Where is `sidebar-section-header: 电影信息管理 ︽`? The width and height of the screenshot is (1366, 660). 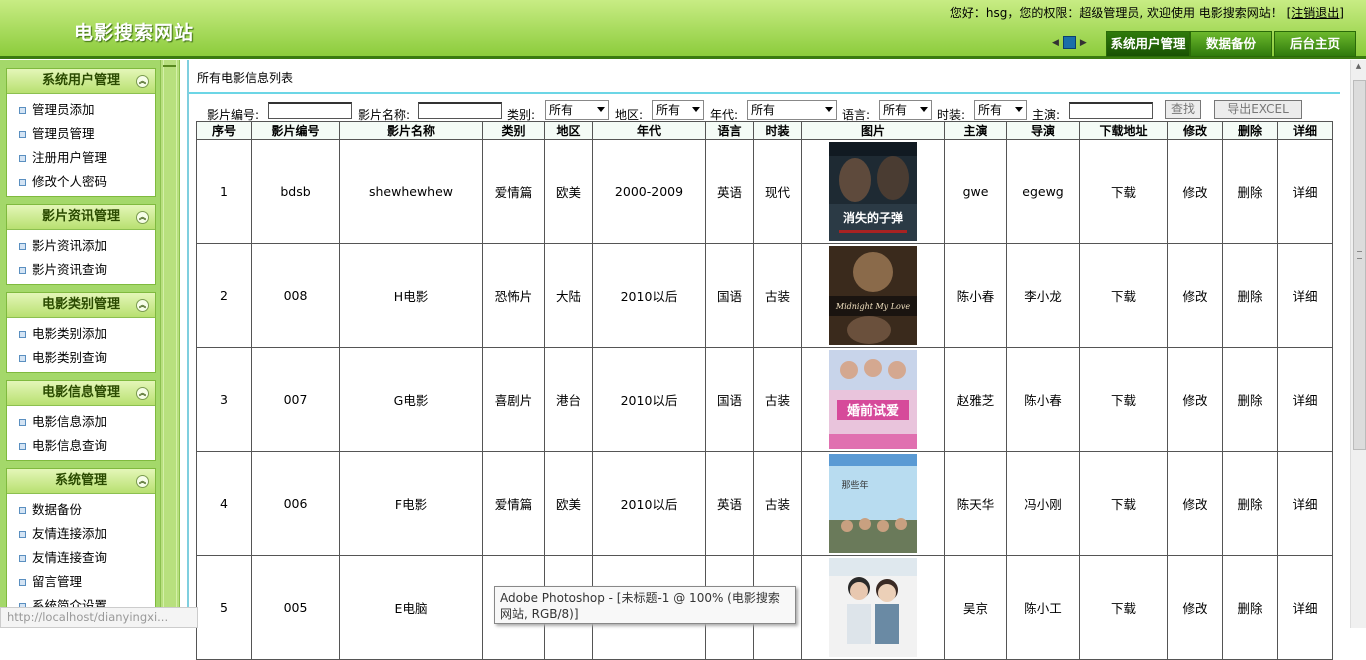
sidebar-section-header: 电影信息管理 ︽ is located at coordinates (81, 393).